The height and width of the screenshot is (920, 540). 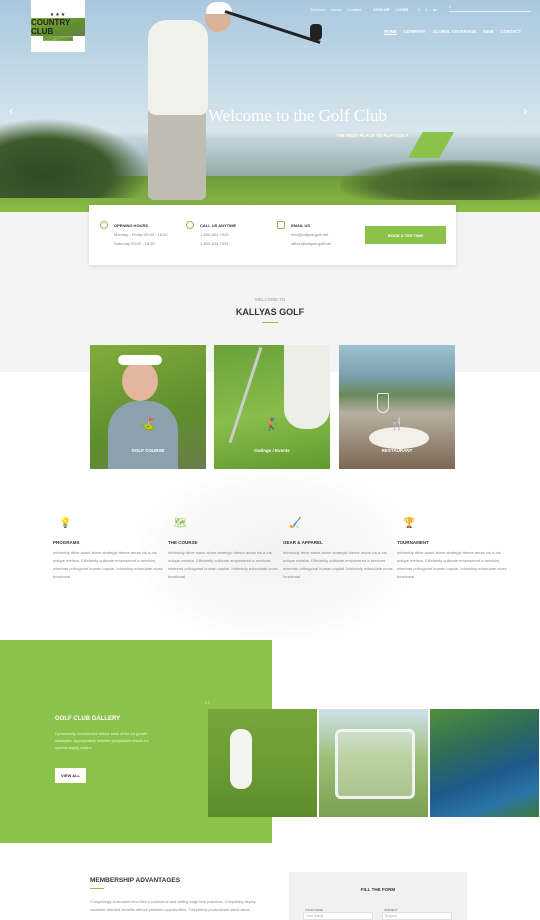 I want to click on search-input: ⌕, so click(x=489, y=8).